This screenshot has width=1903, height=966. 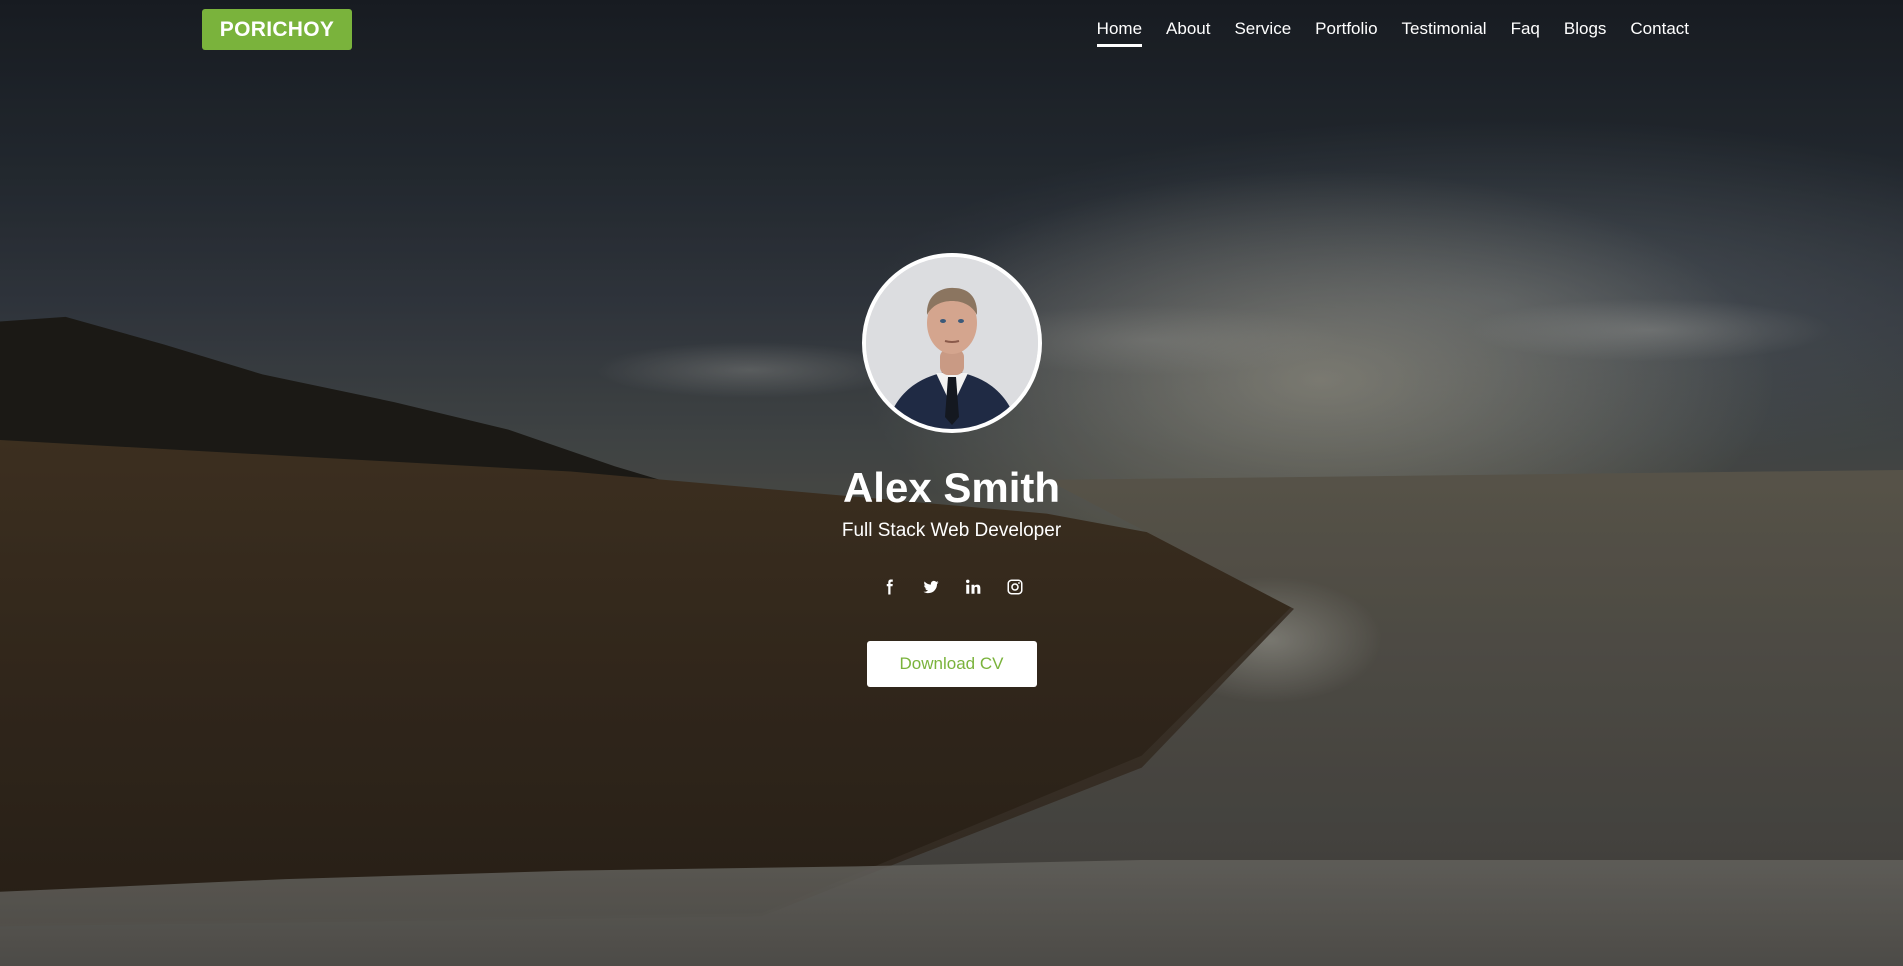 I want to click on nav-item-blogs: Blogs, so click(x=1585, y=32).